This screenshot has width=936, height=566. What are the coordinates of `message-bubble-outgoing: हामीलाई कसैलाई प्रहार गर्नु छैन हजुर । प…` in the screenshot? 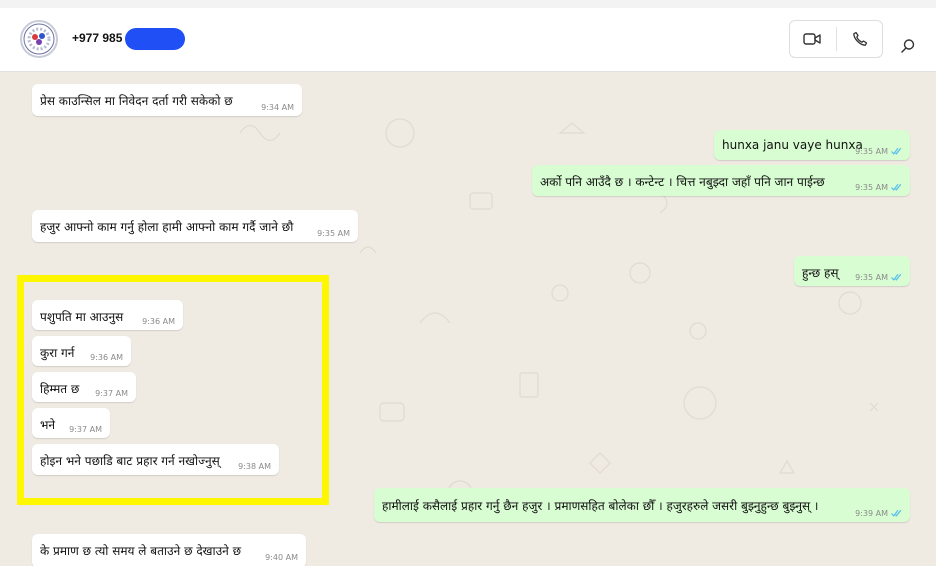 It's located at (642, 505).